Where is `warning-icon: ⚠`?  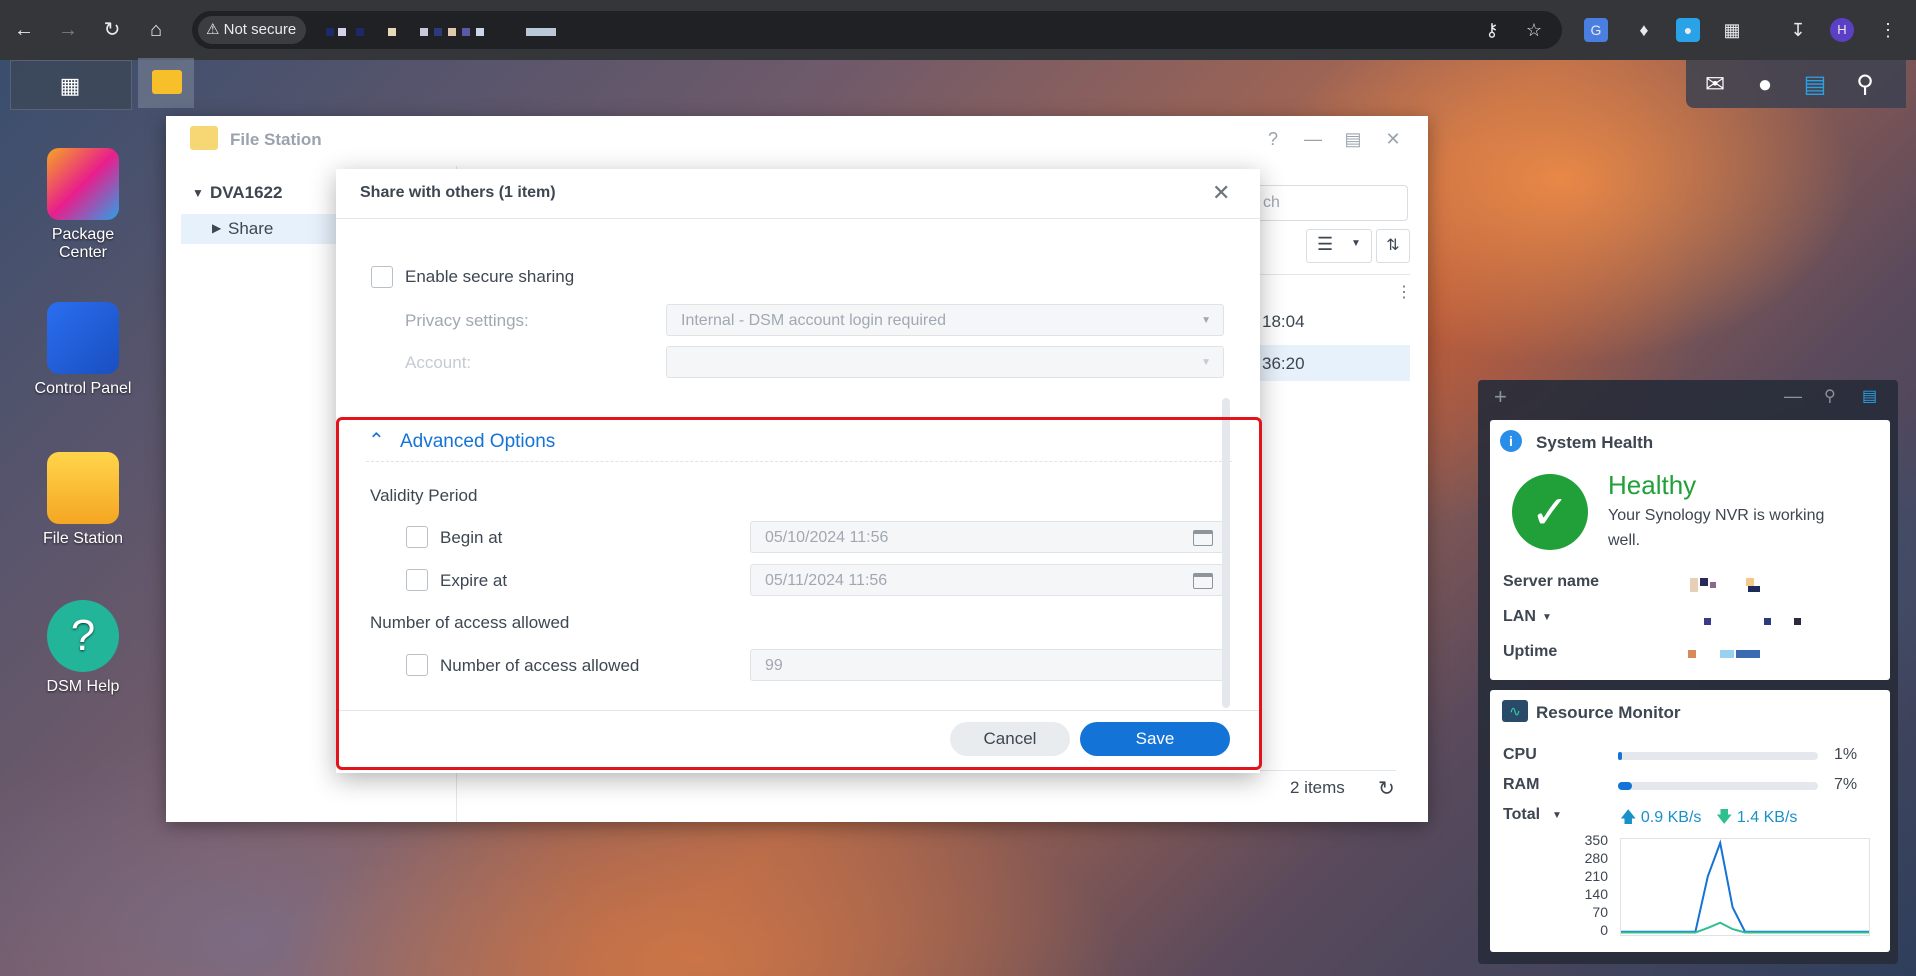
warning-icon: ⚠ is located at coordinates (213, 29).